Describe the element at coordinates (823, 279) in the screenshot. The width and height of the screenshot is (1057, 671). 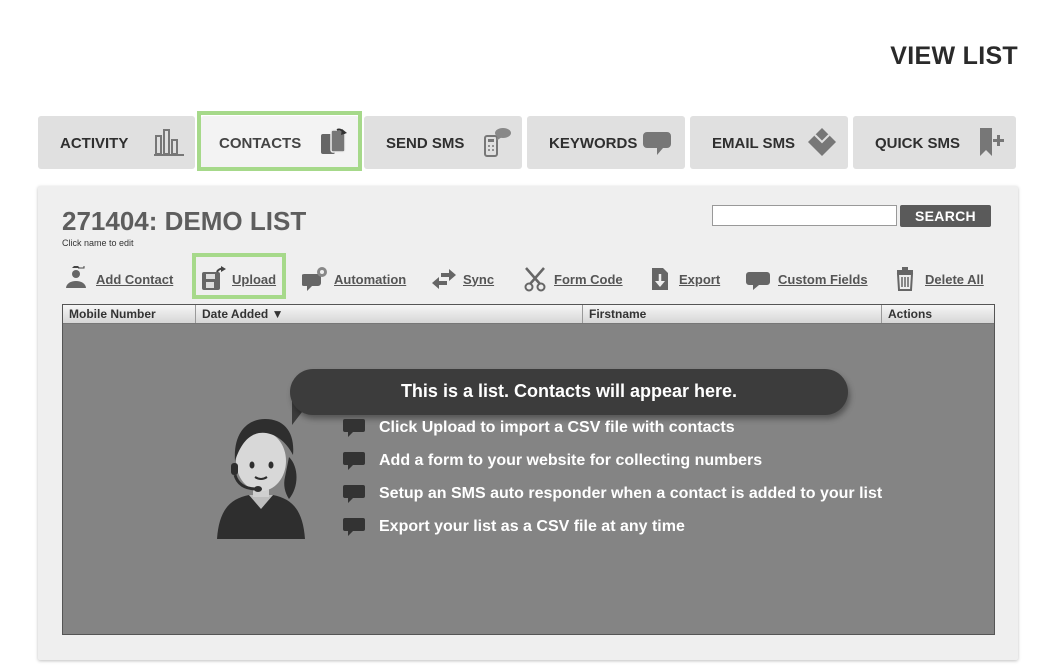
I see `action-label: Custom Fields` at that location.